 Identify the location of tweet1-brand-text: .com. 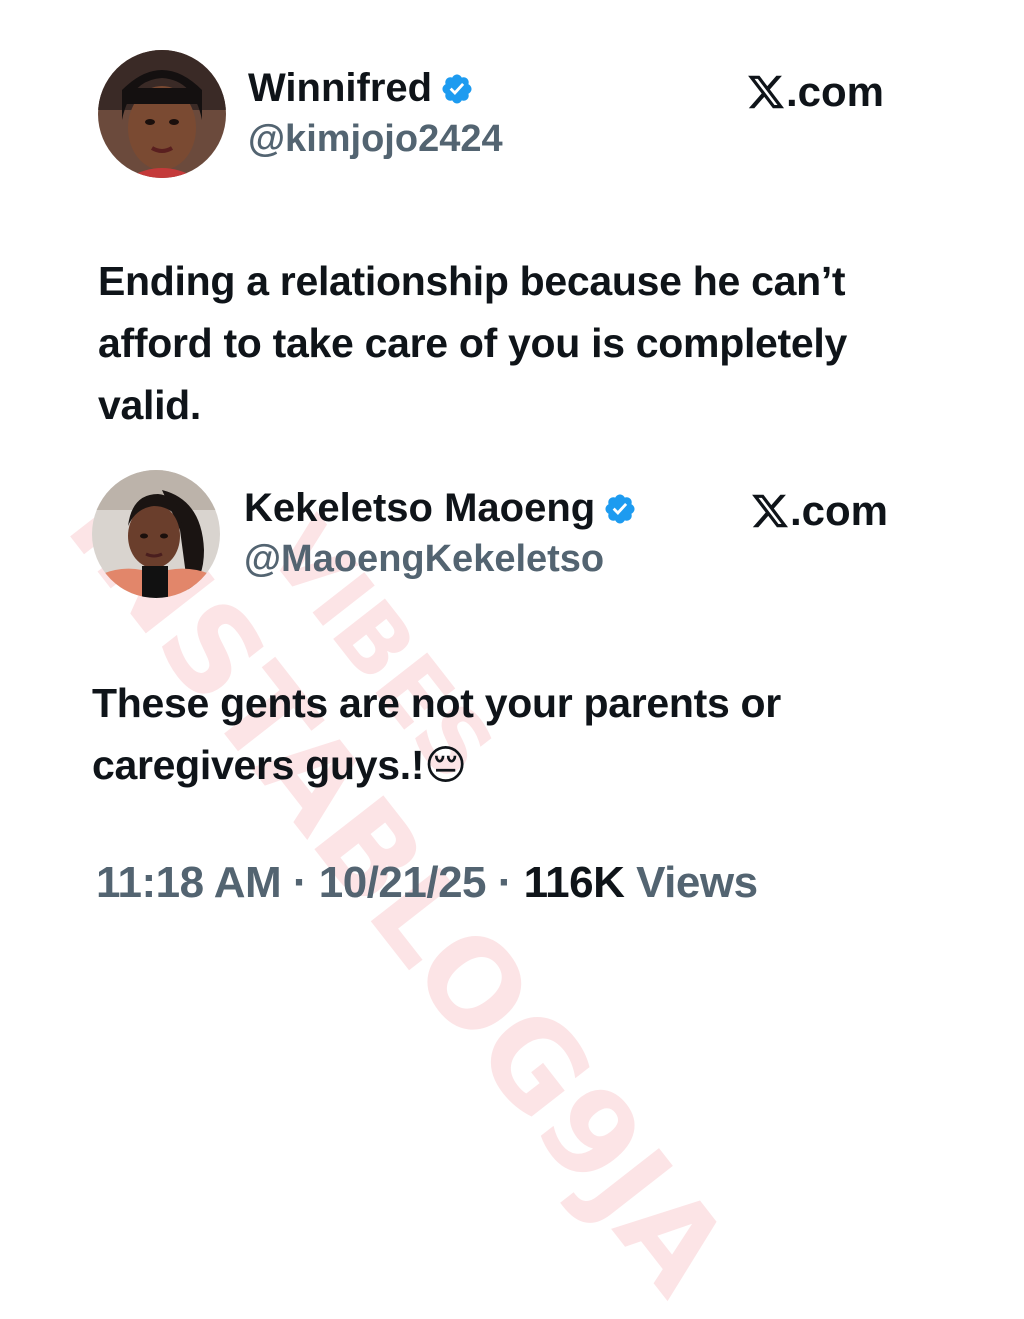
(835, 91).